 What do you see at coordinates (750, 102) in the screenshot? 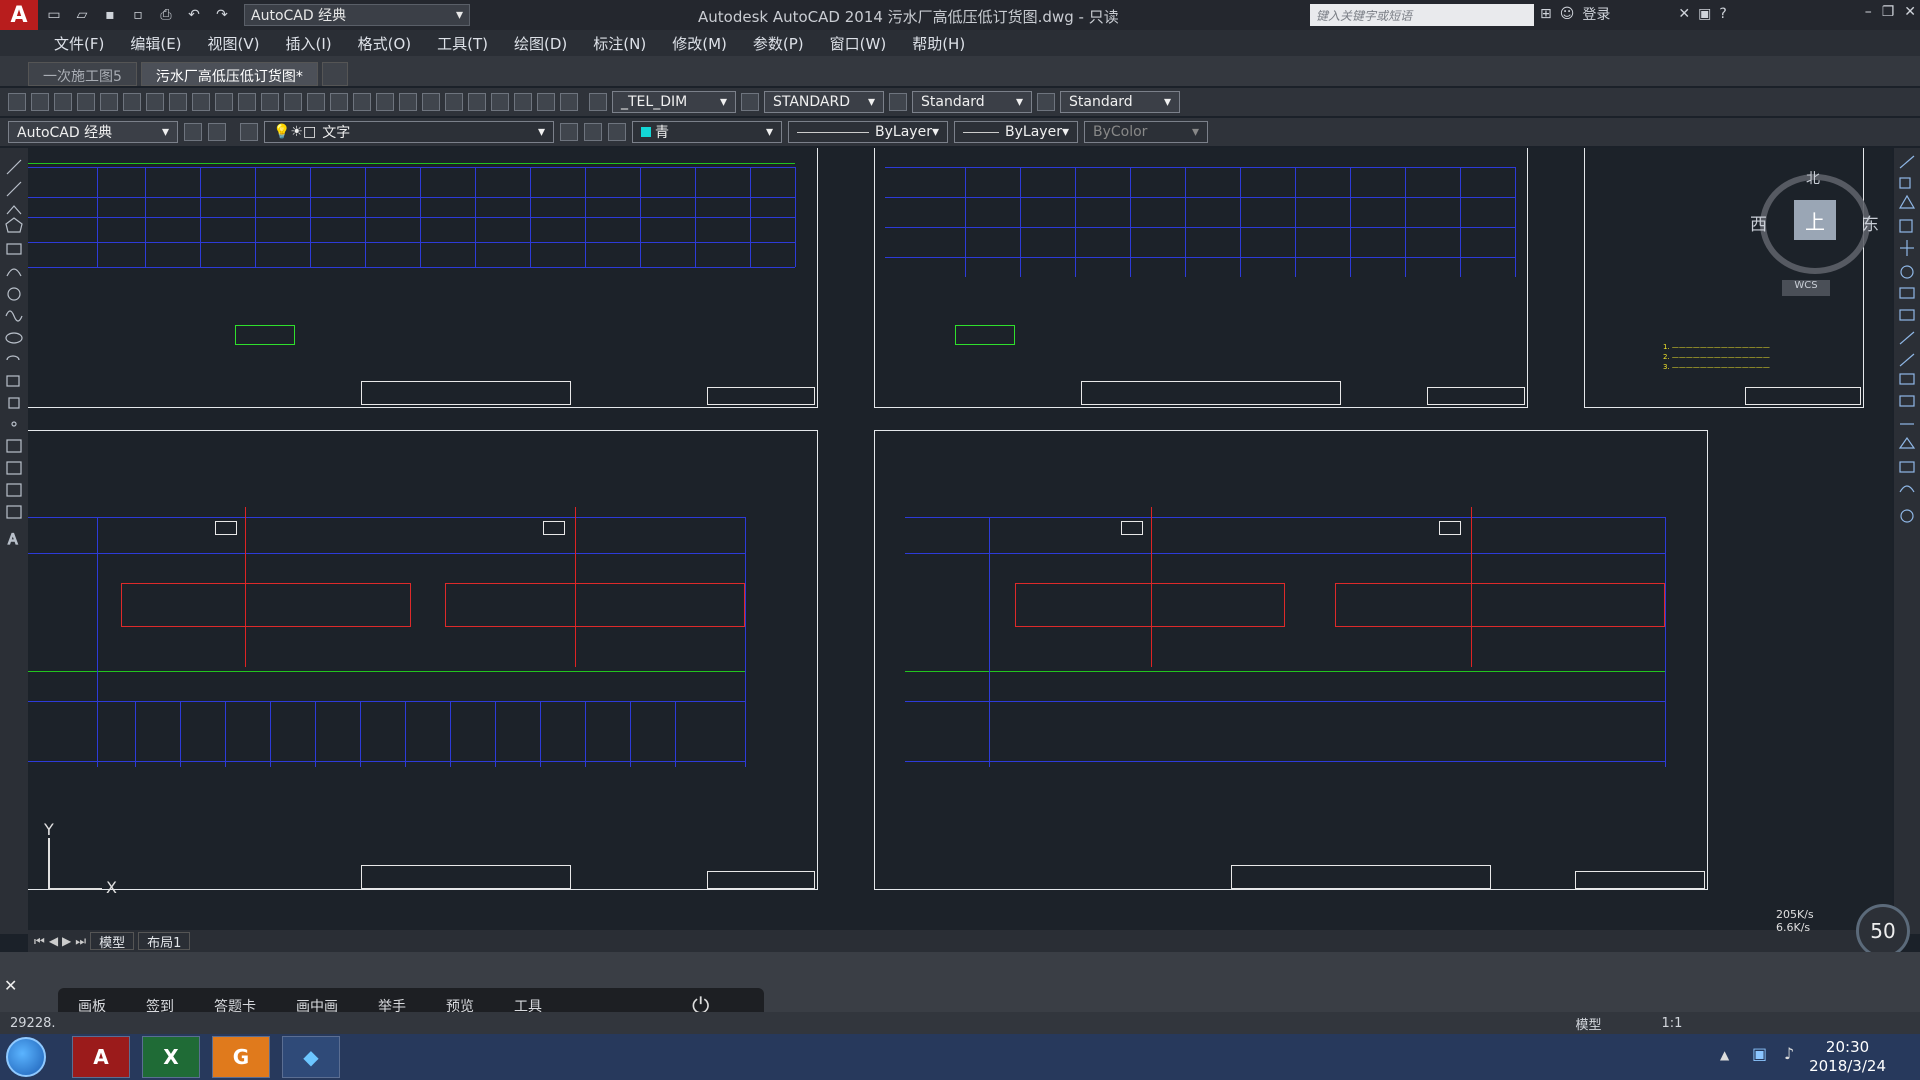
I see `dim-style-icon` at bounding box center [750, 102].